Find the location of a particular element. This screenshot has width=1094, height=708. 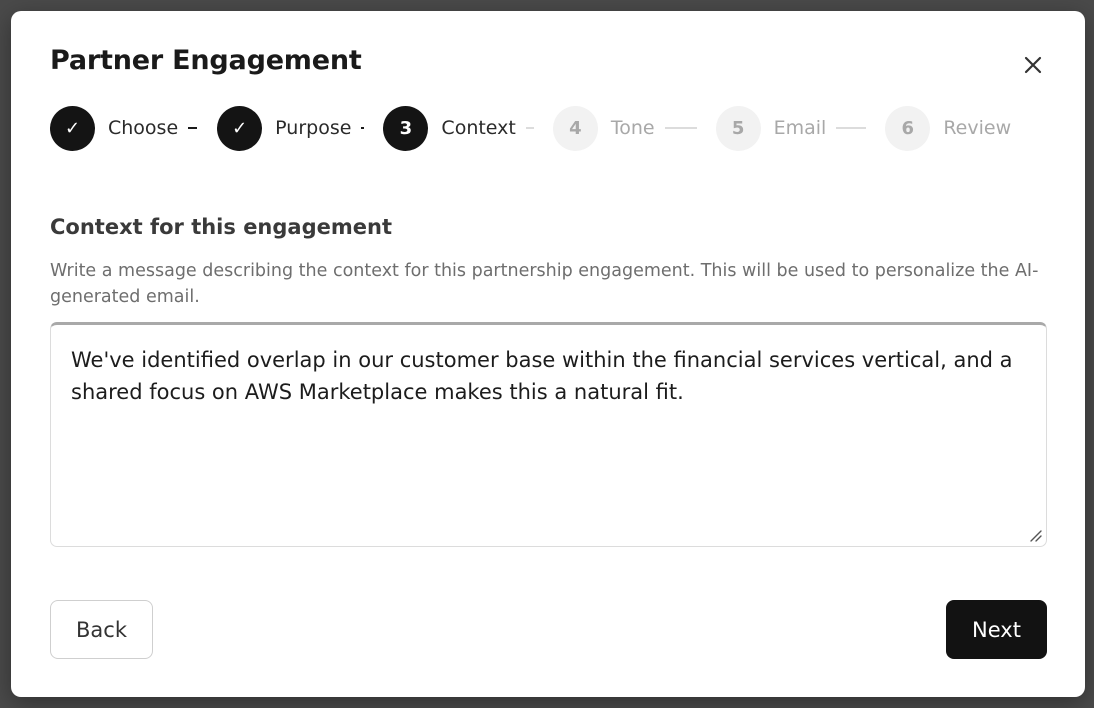

close-icon is located at coordinates (1033, 65).